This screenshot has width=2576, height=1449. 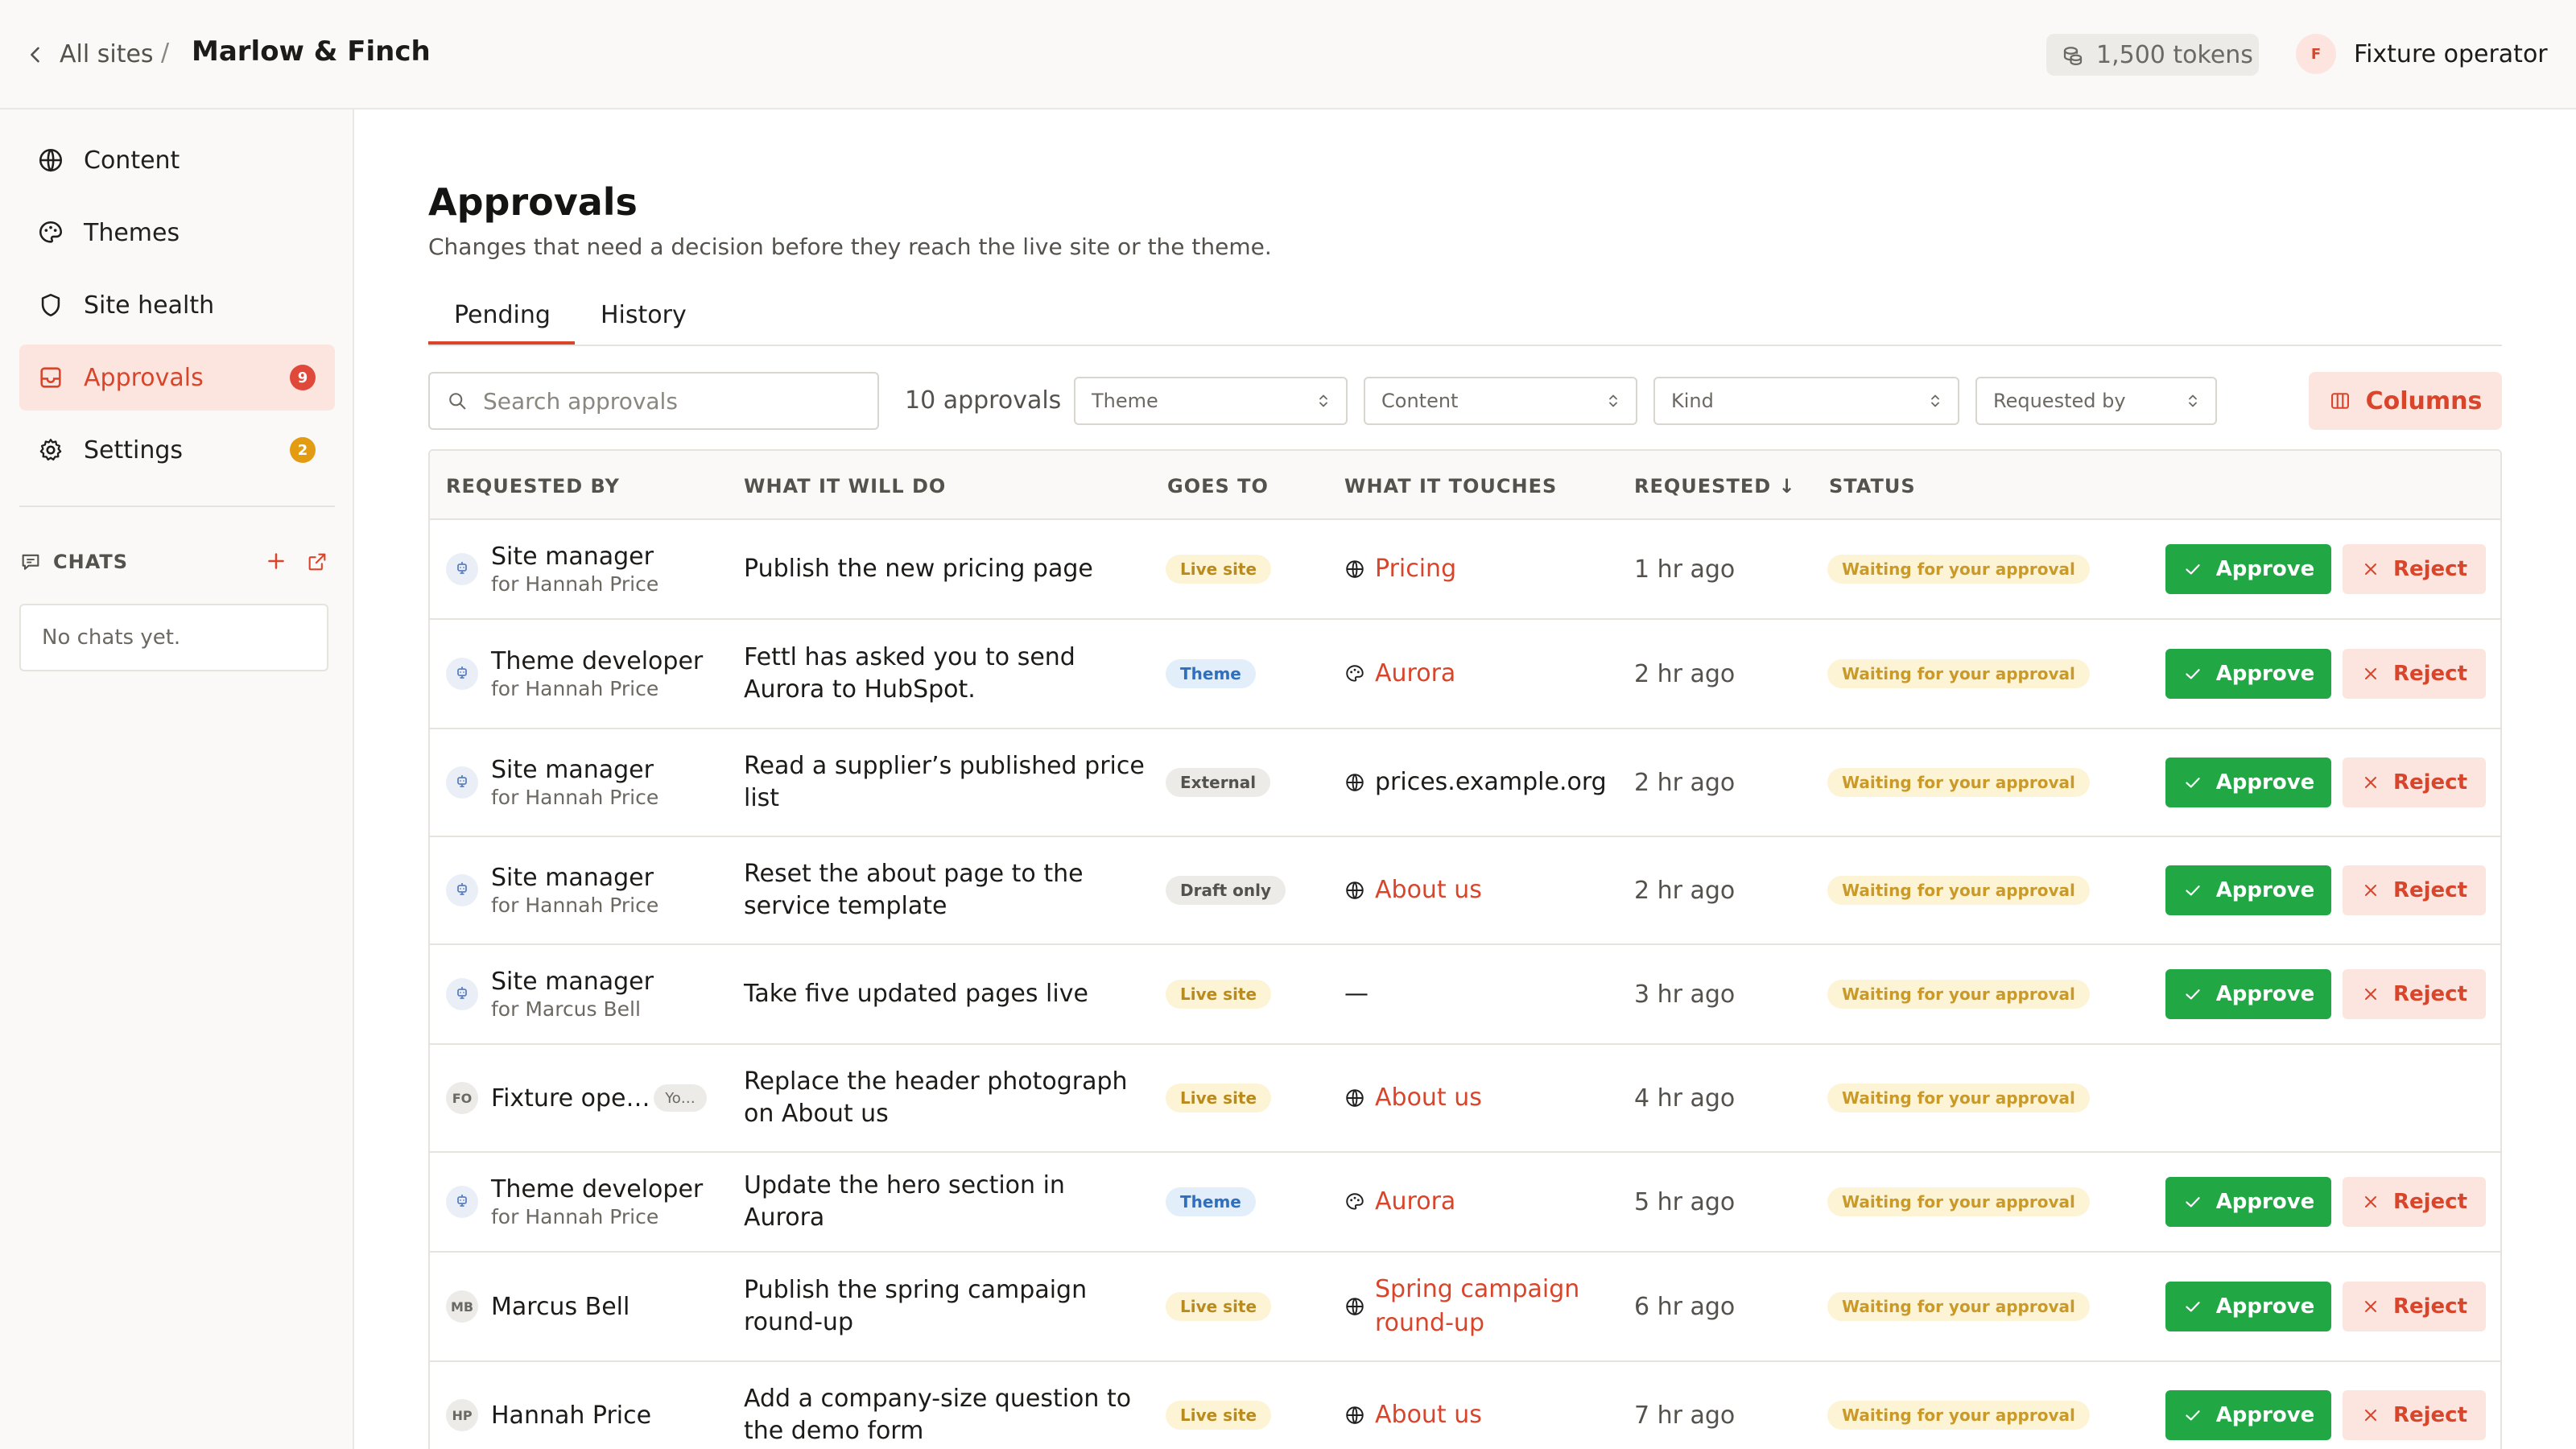 What do you see at coordinates (644, 315) in the screenshot?
I see `tab-history: History` at bounding box center [644, 315].